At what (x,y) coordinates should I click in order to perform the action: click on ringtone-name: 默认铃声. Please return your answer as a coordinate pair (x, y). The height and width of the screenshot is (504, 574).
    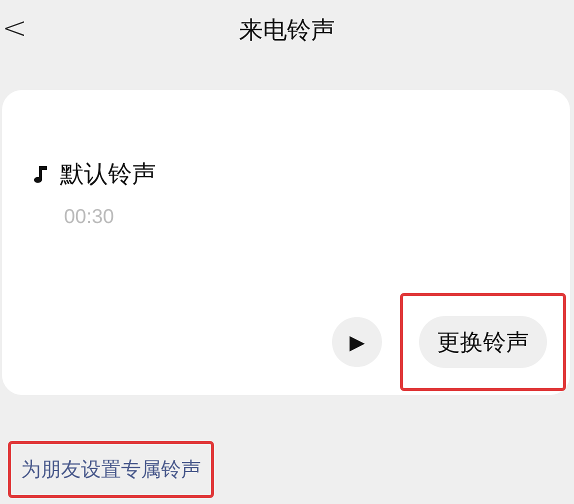
    Looking at the image, I should click on (108, 174).